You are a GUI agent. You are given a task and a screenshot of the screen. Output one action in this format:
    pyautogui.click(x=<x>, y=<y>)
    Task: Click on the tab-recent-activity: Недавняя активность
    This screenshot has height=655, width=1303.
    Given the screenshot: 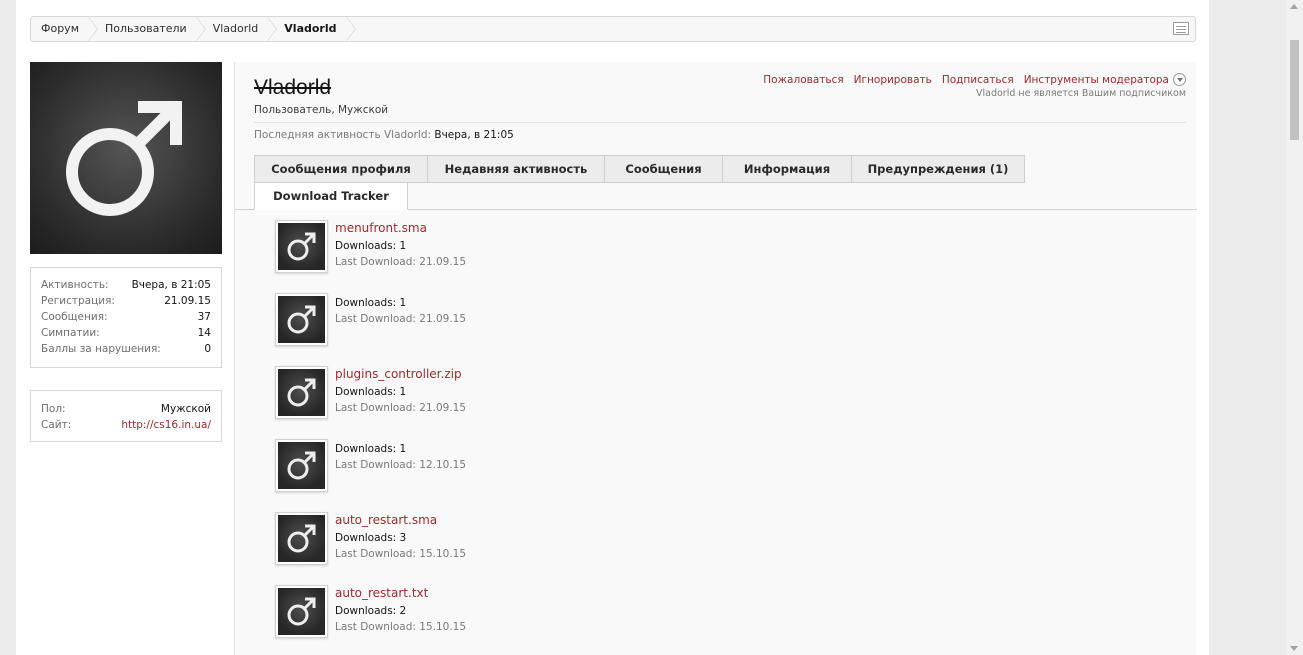 What is the action you would take?
    pyautogui.click(x=516, y=169)
    